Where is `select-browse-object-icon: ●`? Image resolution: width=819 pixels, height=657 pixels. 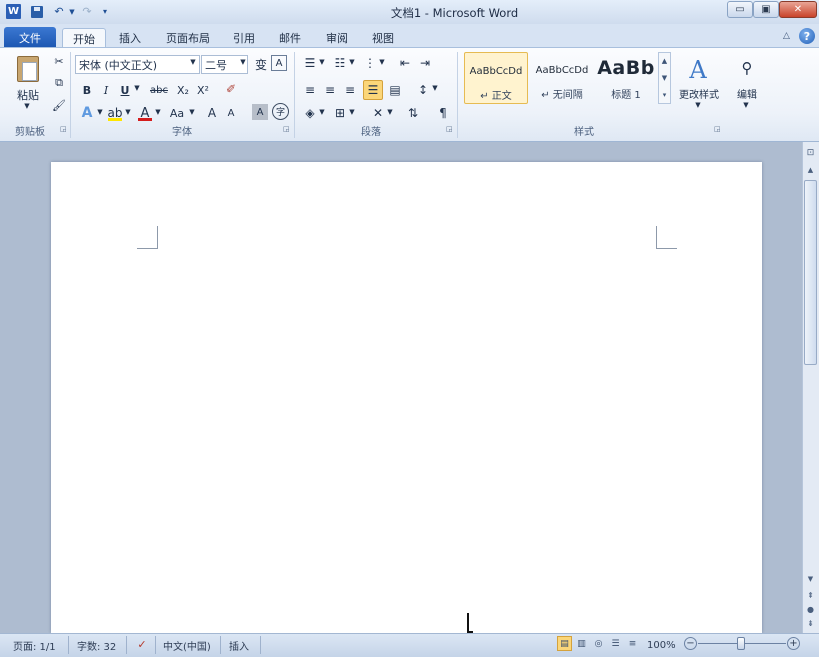
select-browse-object-icon: ● is located at coordinates (810, 609).